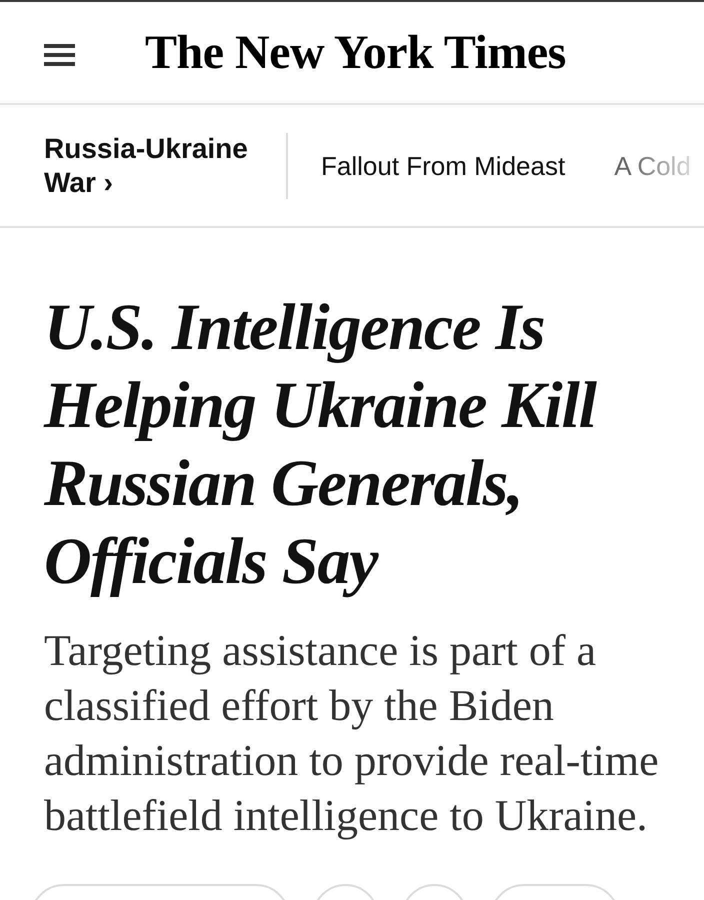 This screenshot has height=900, width=704. I want to click on nav-link: A Cold, so click(652, 165).